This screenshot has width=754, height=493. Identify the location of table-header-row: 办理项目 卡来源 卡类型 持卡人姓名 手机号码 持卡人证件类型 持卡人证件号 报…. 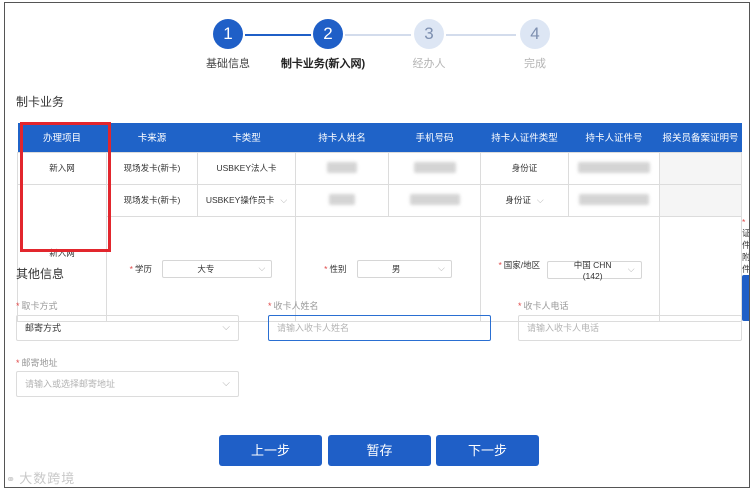
(379, 137).